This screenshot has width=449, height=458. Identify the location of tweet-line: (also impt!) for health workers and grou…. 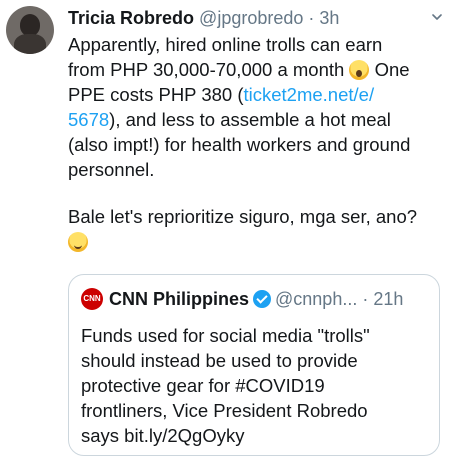
(256, 144).